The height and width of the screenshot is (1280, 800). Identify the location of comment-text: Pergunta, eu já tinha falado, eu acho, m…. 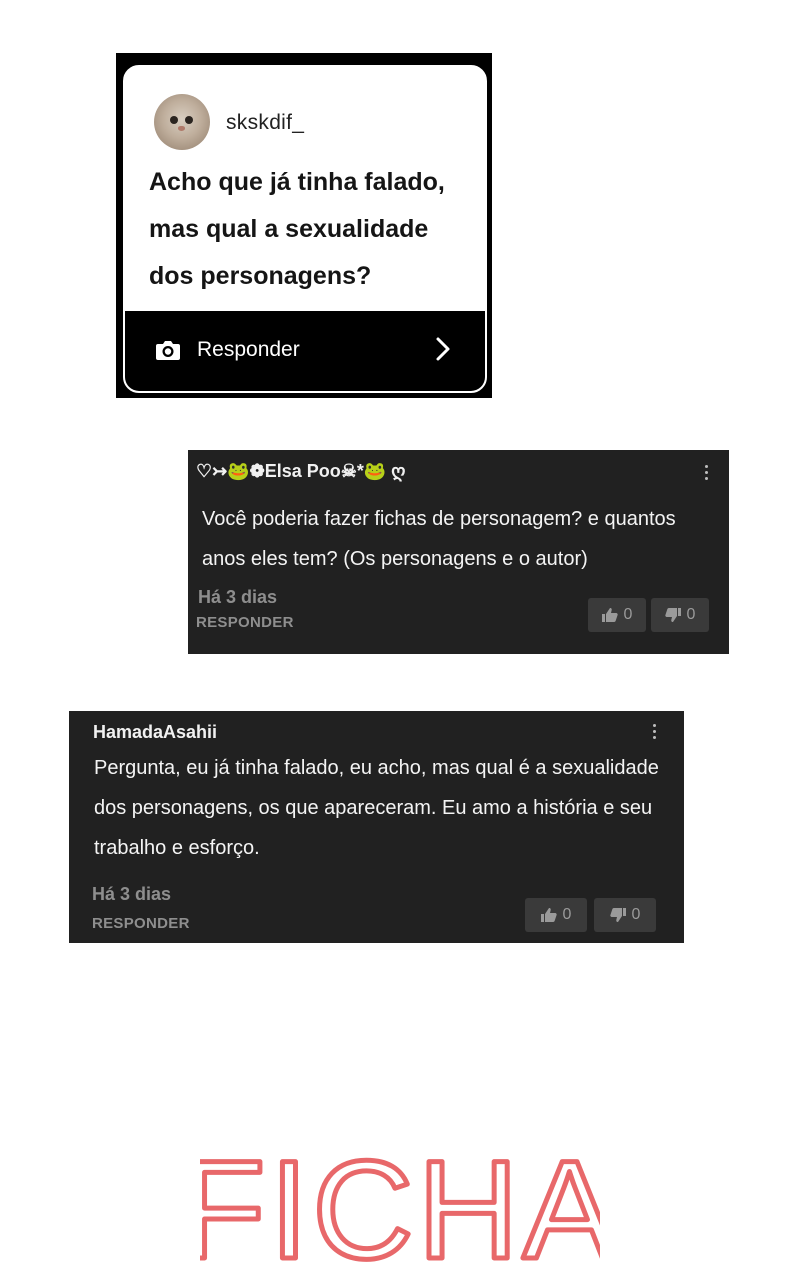
(376, 808).